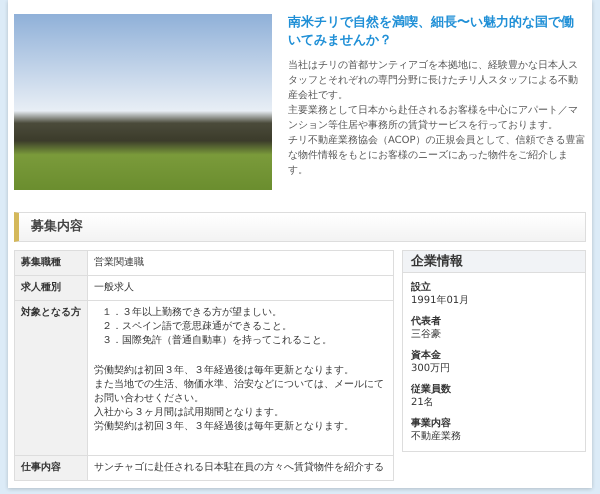  What do you see at coordinates (51, 262) in the screenshot?
I see `table-label-cell: 募集職種` at bounding box center [51, 262].